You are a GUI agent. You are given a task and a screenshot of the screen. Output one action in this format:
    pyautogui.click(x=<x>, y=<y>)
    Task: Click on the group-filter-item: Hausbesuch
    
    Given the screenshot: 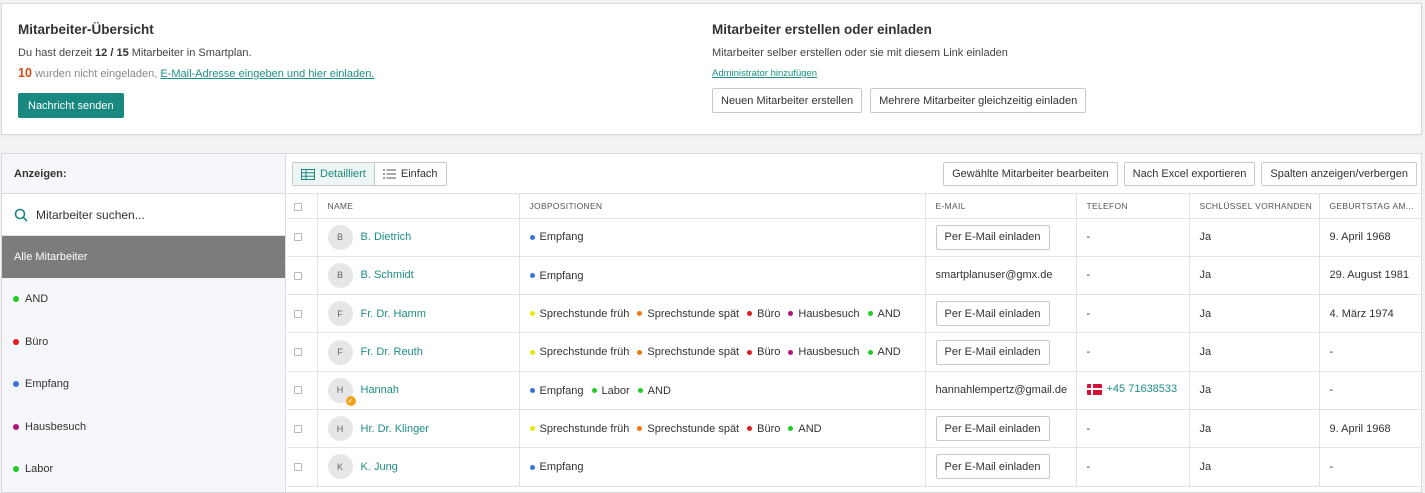 What is the action you would take?
    pyautogui.click(x=143, y=427)
    